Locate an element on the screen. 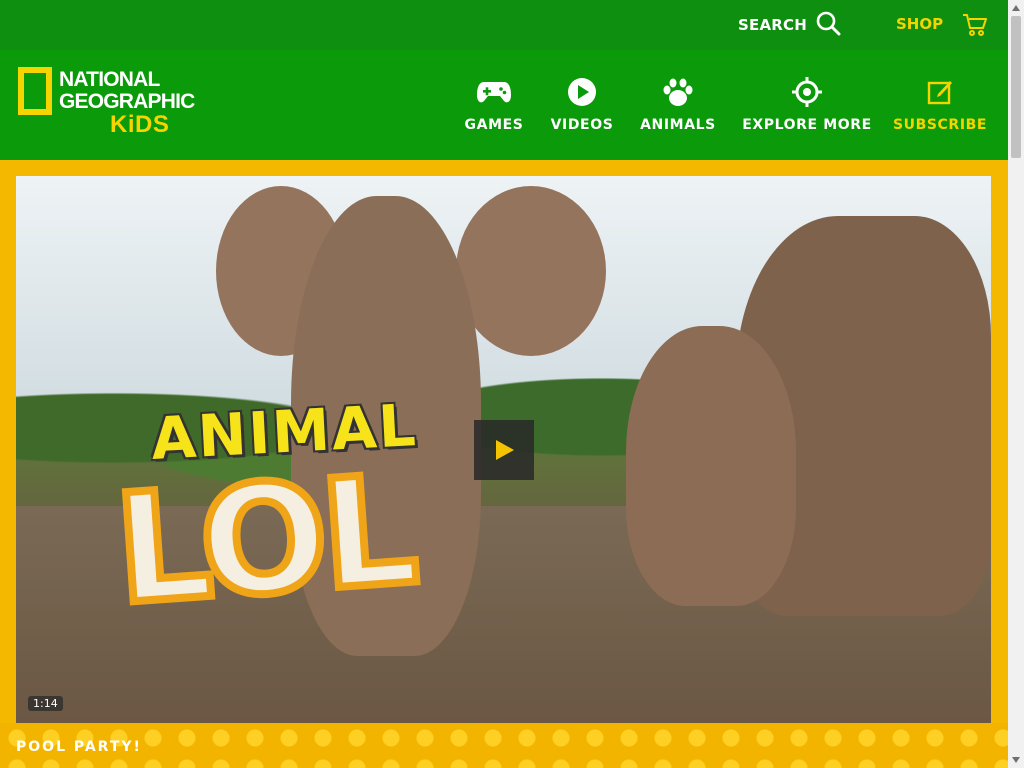  cart-icon is located at coordinates (976, 27).